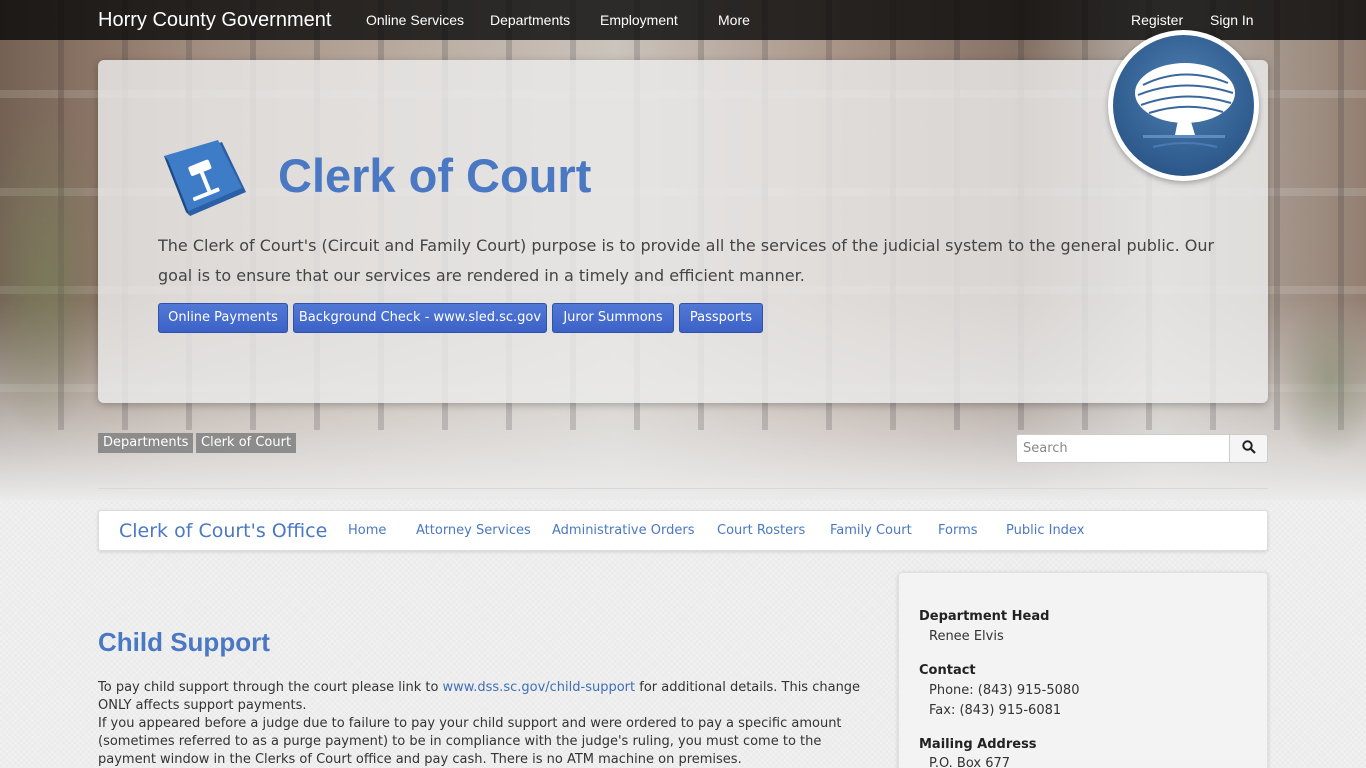 The image size is (1366, 768). What do you see at coordinates (415, 20) in the screenshot?
I see `nav-online-services: Online Services` at bounding box center [415, 20].